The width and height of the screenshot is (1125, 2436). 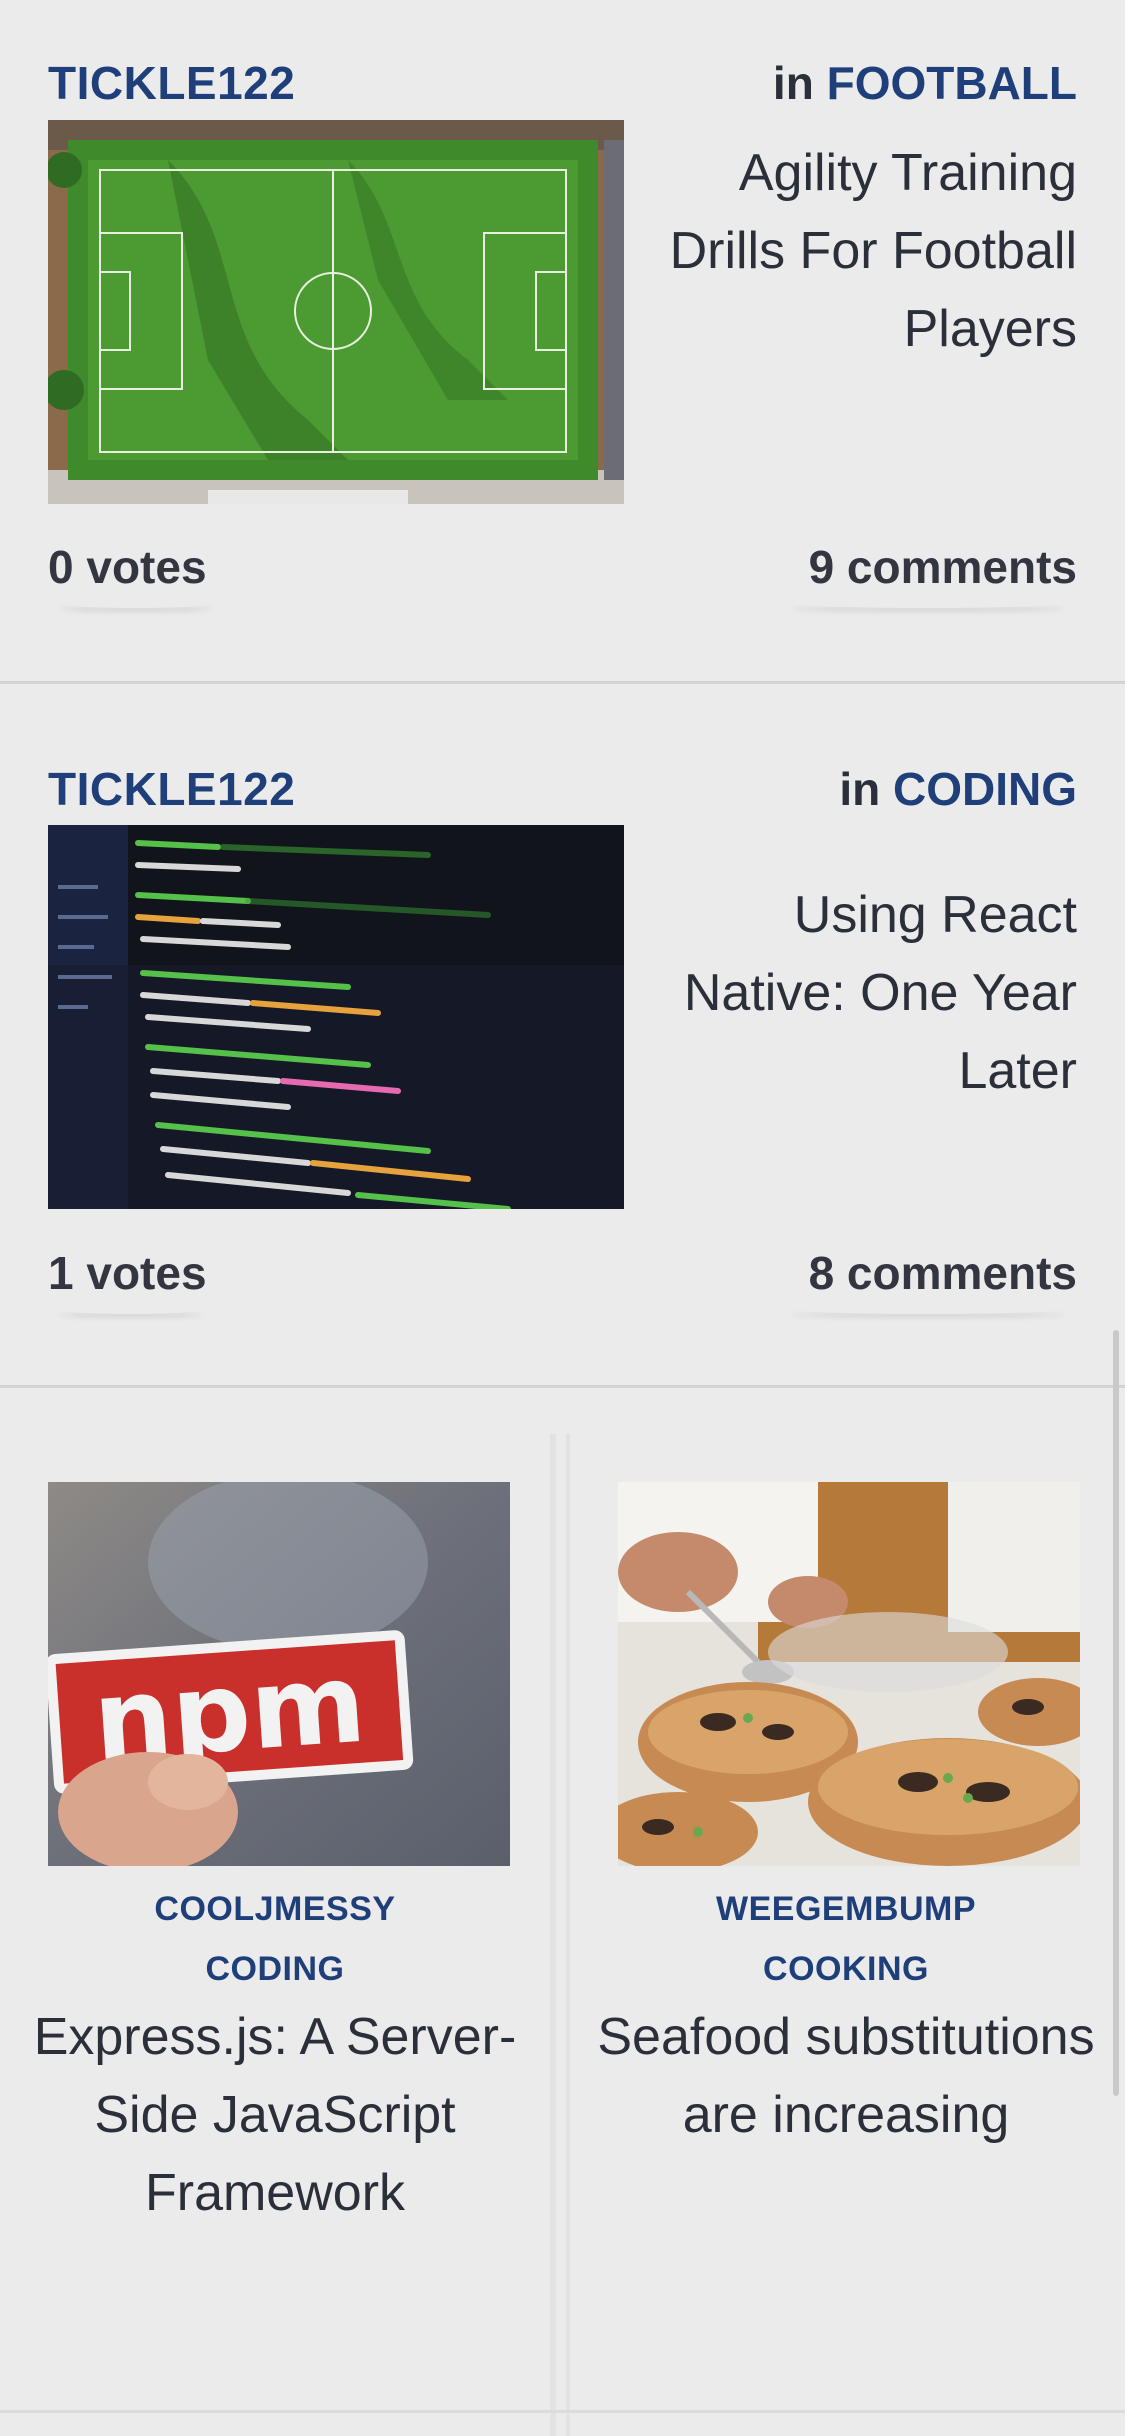 I want to click on post-category-line: in FOOTBALL, so click(x=925, y=83).